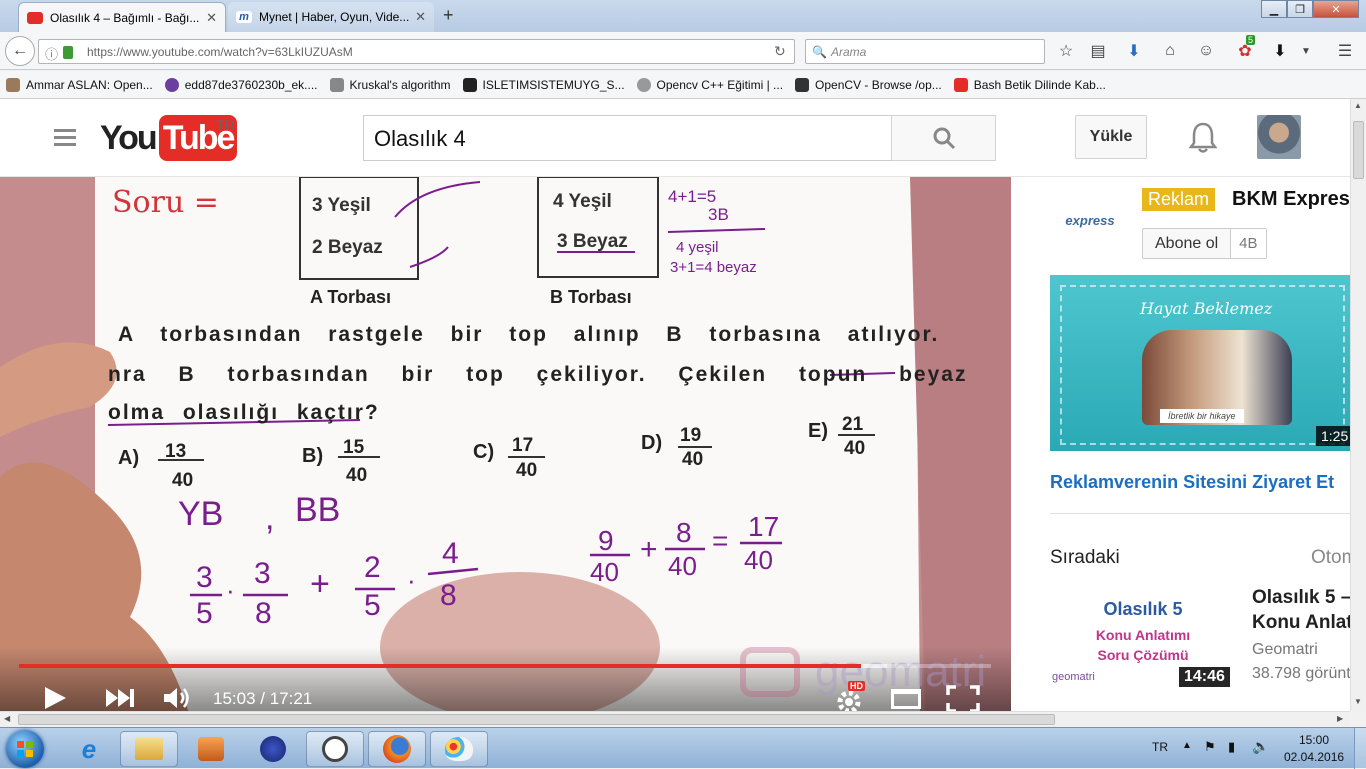 This screenshot has width=1366, height=769. Describe the element at coordinates (1306, 51) in the screenshot. I see `dropdown-icon: ▼` at that location.